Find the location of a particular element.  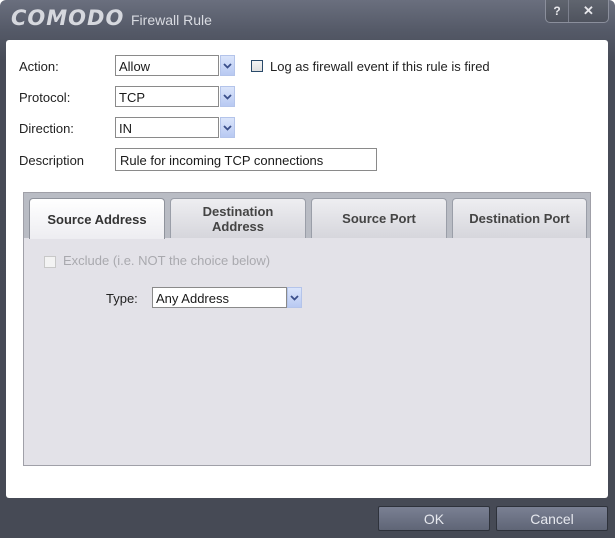

close-button: ✕ is located at coordinates (588, 11).